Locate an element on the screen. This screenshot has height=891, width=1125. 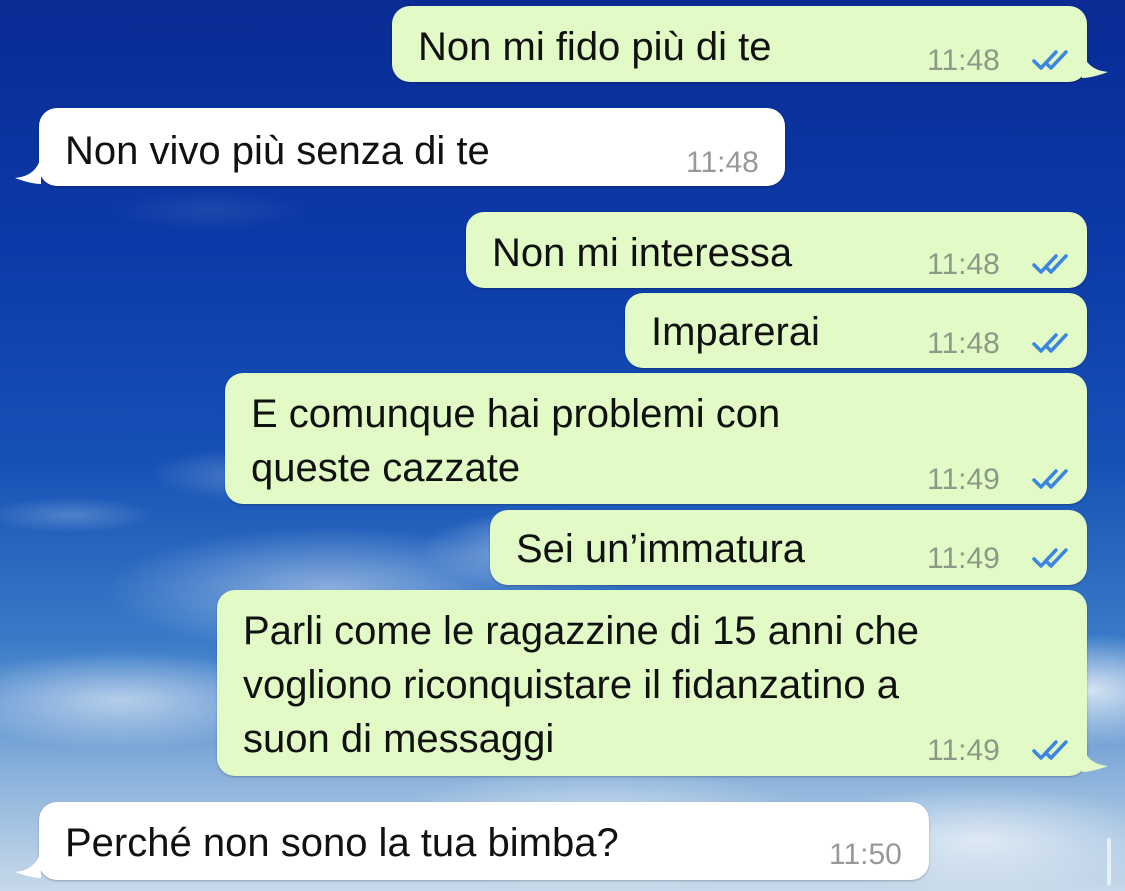
message-bubble-incoming: Non vivo più senza di te 11:48 is located at coordinates (400, 147).